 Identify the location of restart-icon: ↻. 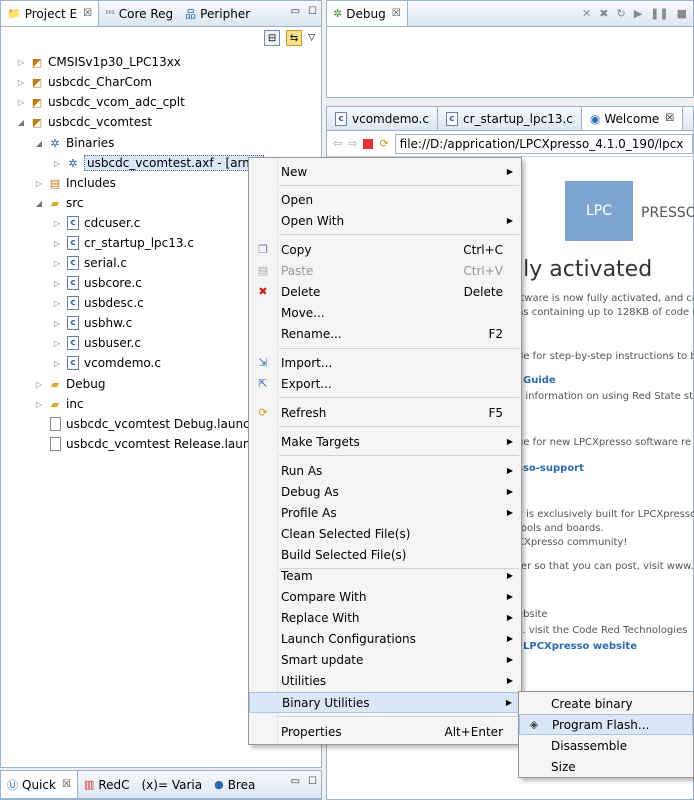
(620, 13).